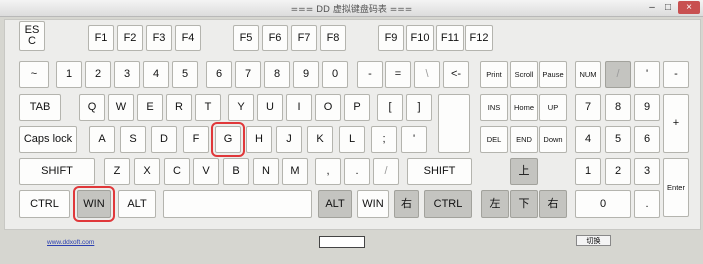  Describe the element at coordinates (652, 7) in the screenshot. I see `minimize-button: –` at that location.